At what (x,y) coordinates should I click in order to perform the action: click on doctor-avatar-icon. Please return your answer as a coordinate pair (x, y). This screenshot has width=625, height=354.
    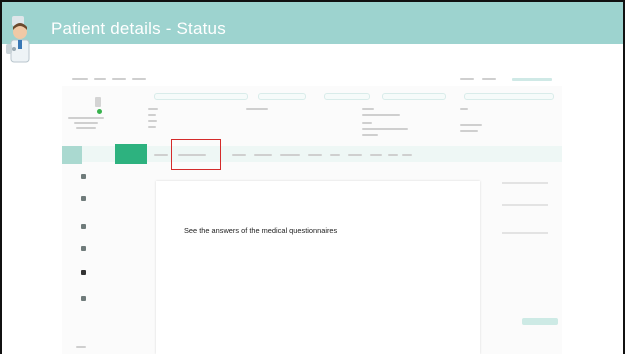
    Looking at the image, I should click on (18, 39).